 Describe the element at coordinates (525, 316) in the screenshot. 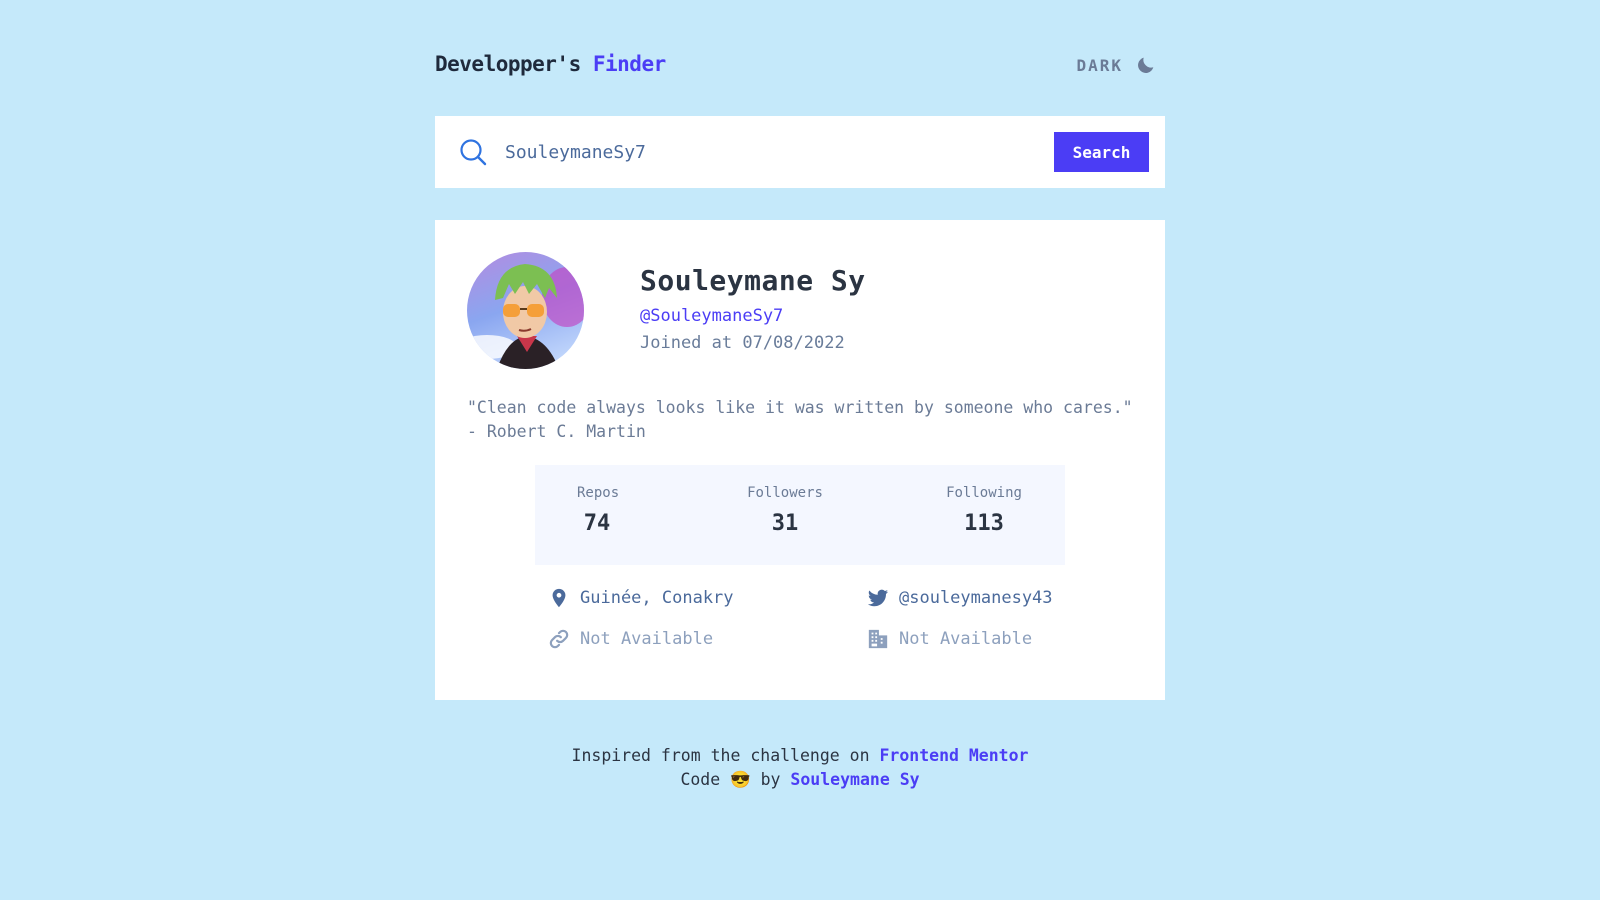

I see `avatar-image` at that location.